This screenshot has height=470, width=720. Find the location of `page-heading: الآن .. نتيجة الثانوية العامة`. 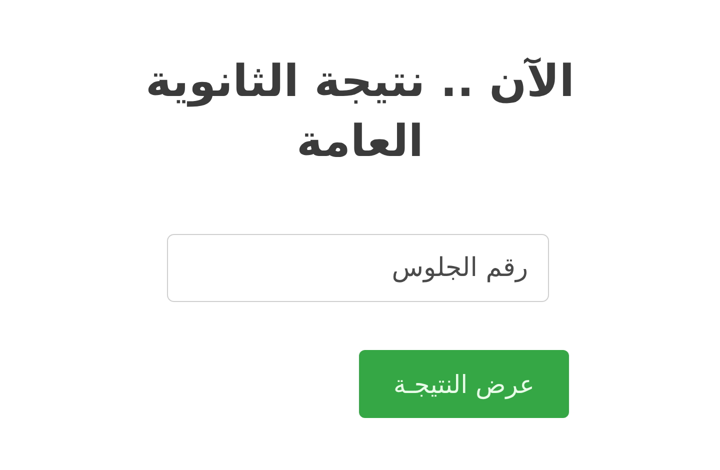

page-heading: الآن .. نتيجة الثانوية العامة is located at coordinates (360, 112).